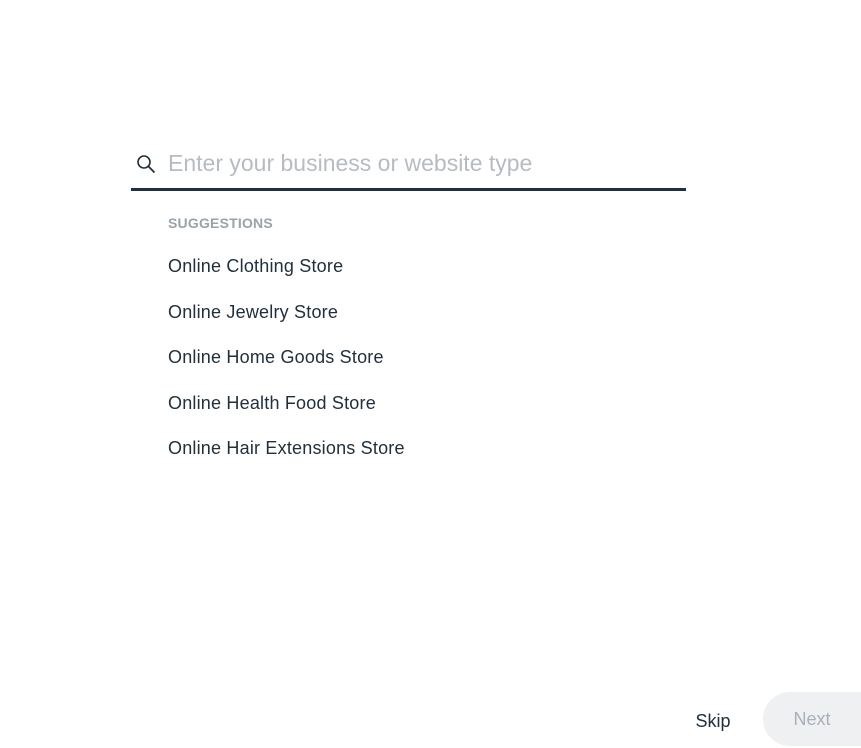 The image size is (861, 748). What do you see at coordinates (713, 720) in the screenshot?
I see `skip-button: Skip` at bounding box center [713, 720].